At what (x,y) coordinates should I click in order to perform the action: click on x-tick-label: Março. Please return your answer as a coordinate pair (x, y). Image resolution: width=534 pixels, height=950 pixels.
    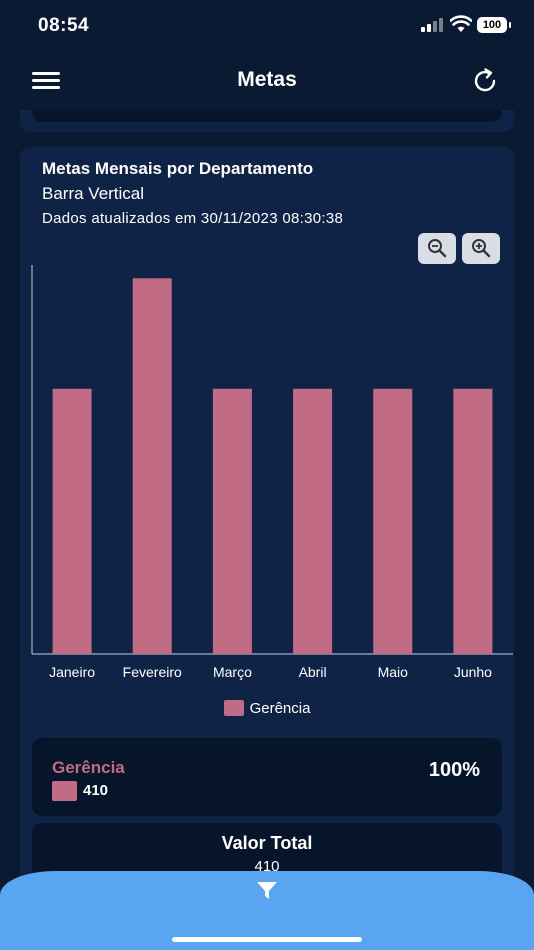
    Looking at the image, I should click on (232, 672).